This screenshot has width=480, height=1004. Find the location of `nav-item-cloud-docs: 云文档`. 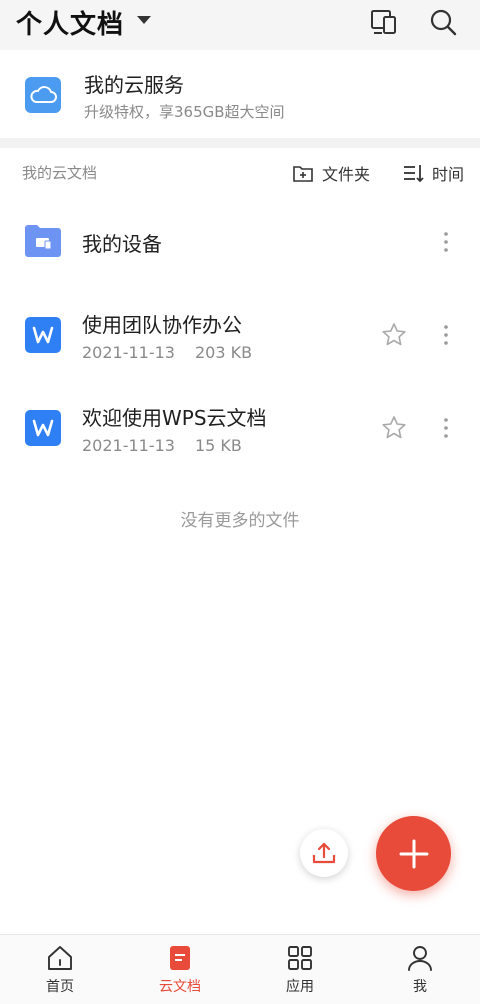

nav-item-cloud-docs: 云文档 is located at coordinates (180, 969).